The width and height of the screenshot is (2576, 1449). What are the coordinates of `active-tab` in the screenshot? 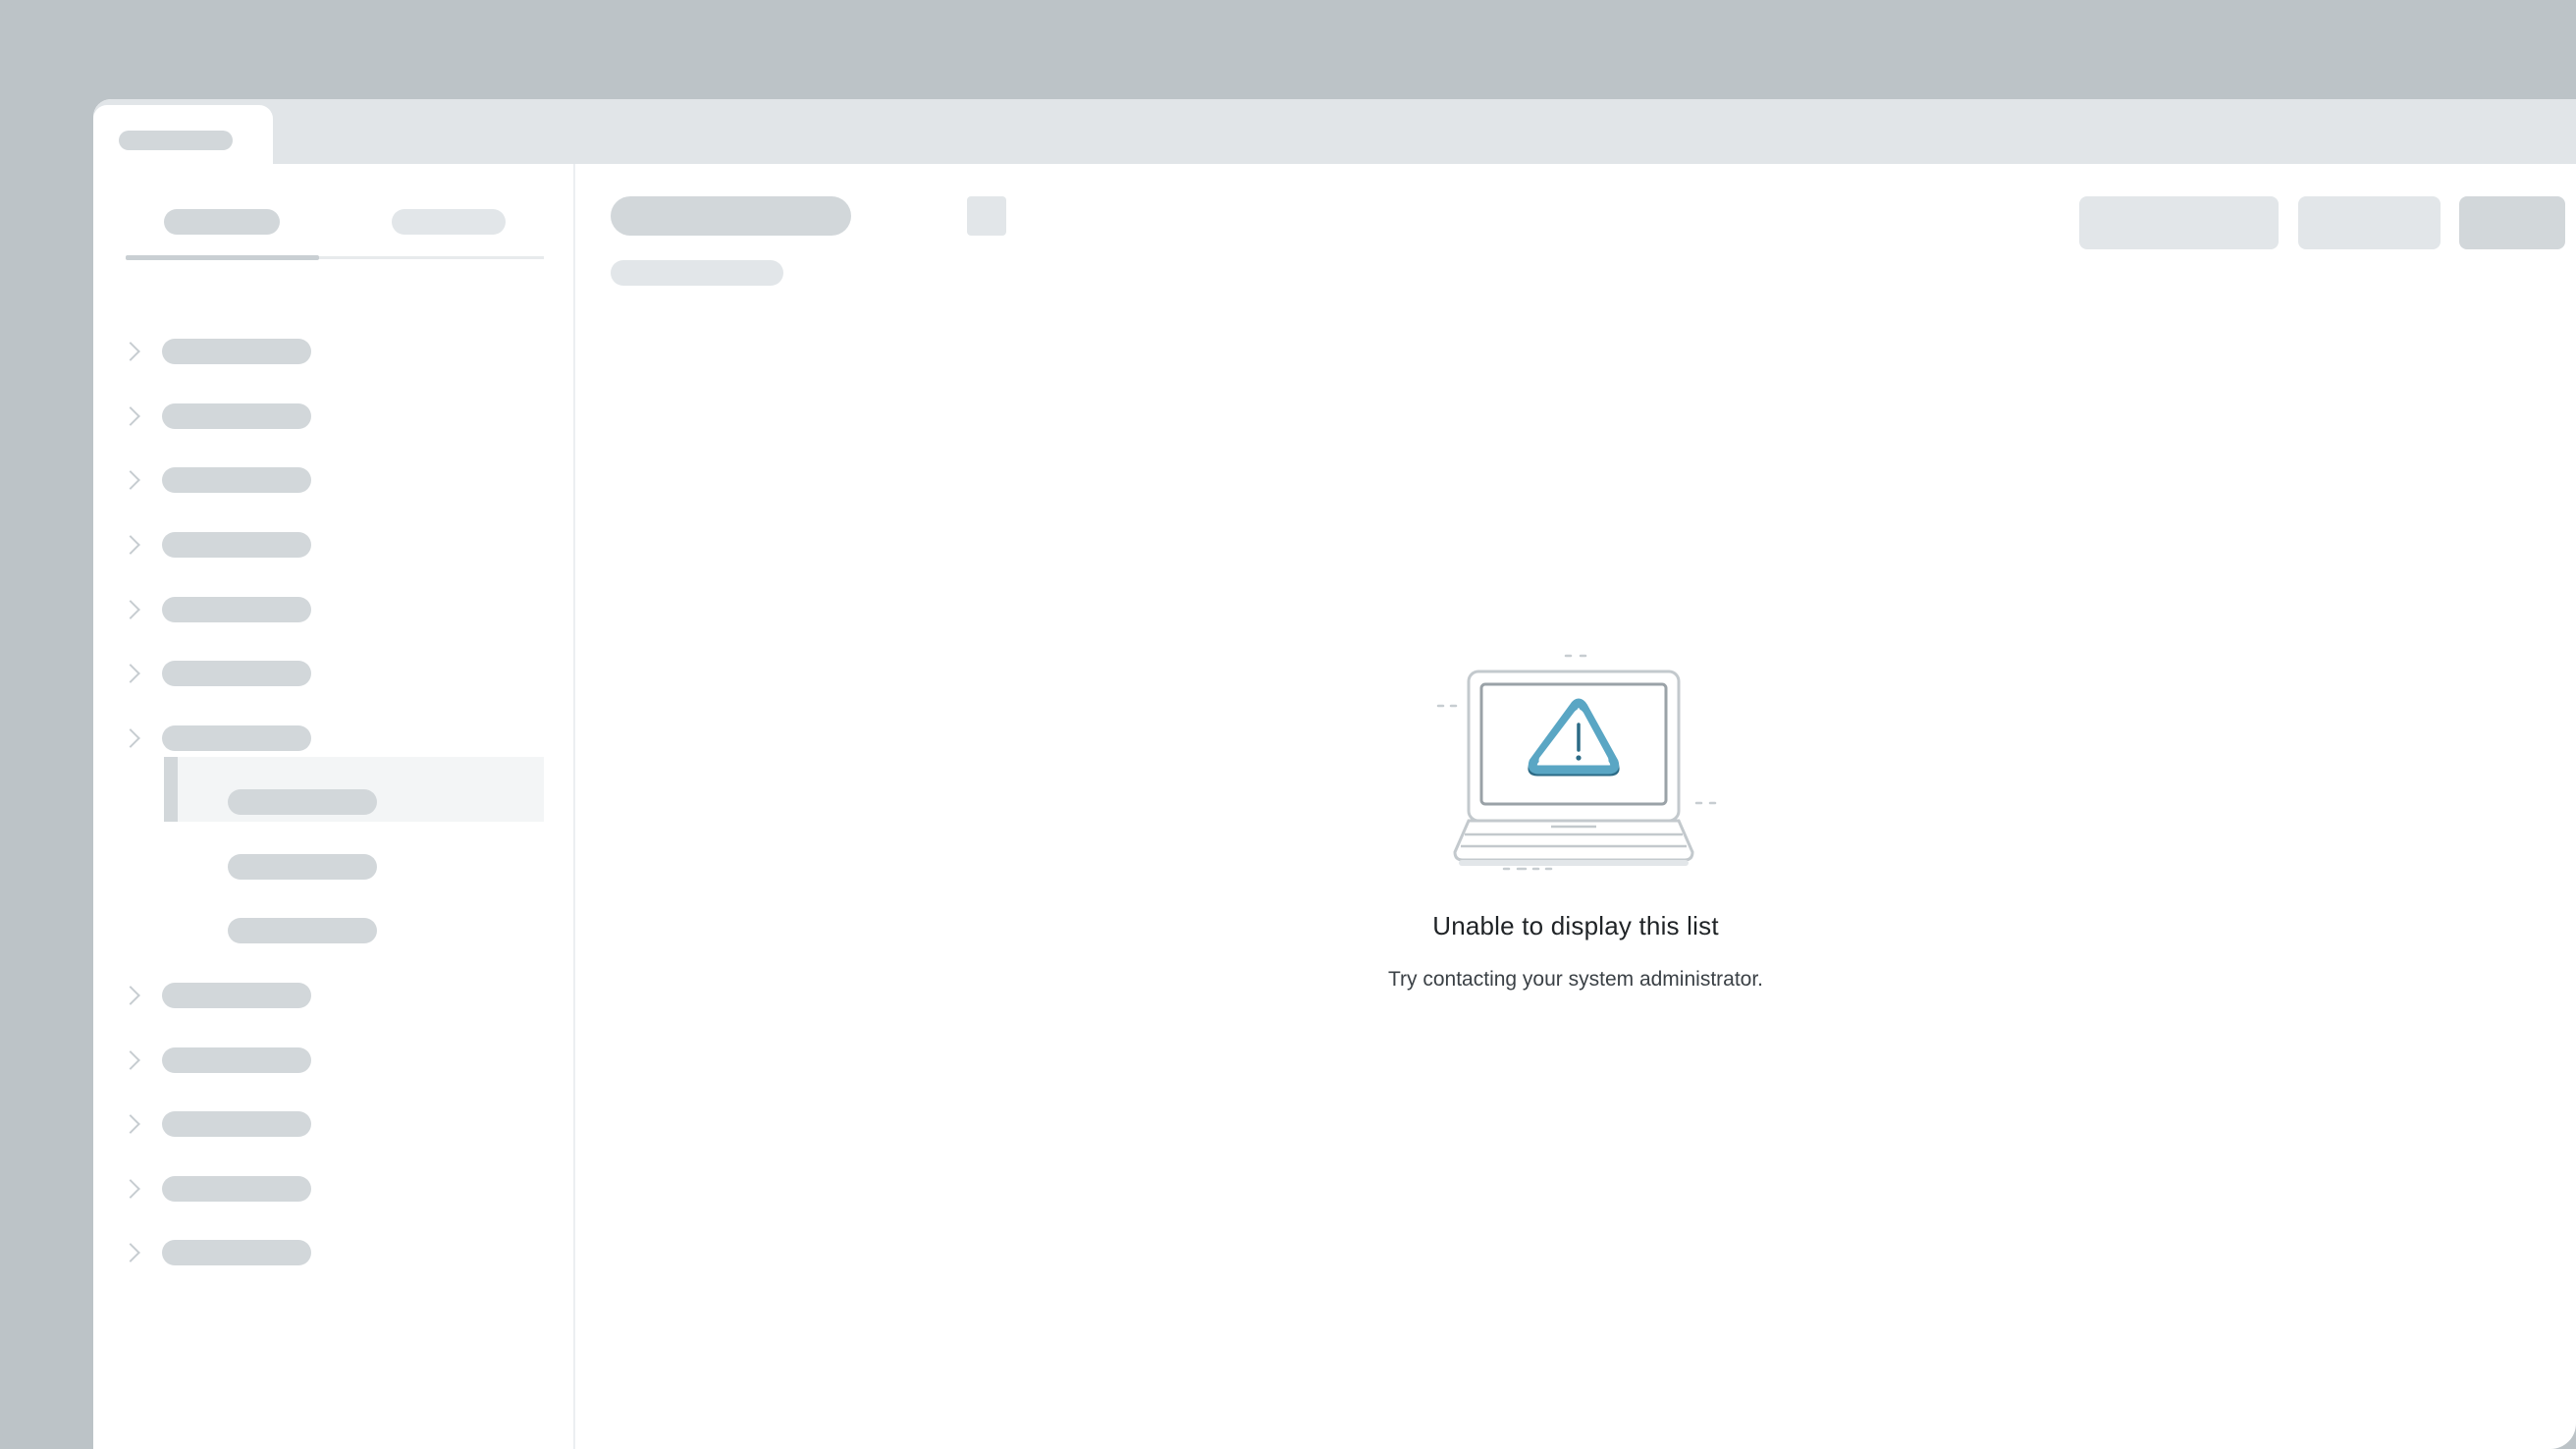 It's located at (183, 134).